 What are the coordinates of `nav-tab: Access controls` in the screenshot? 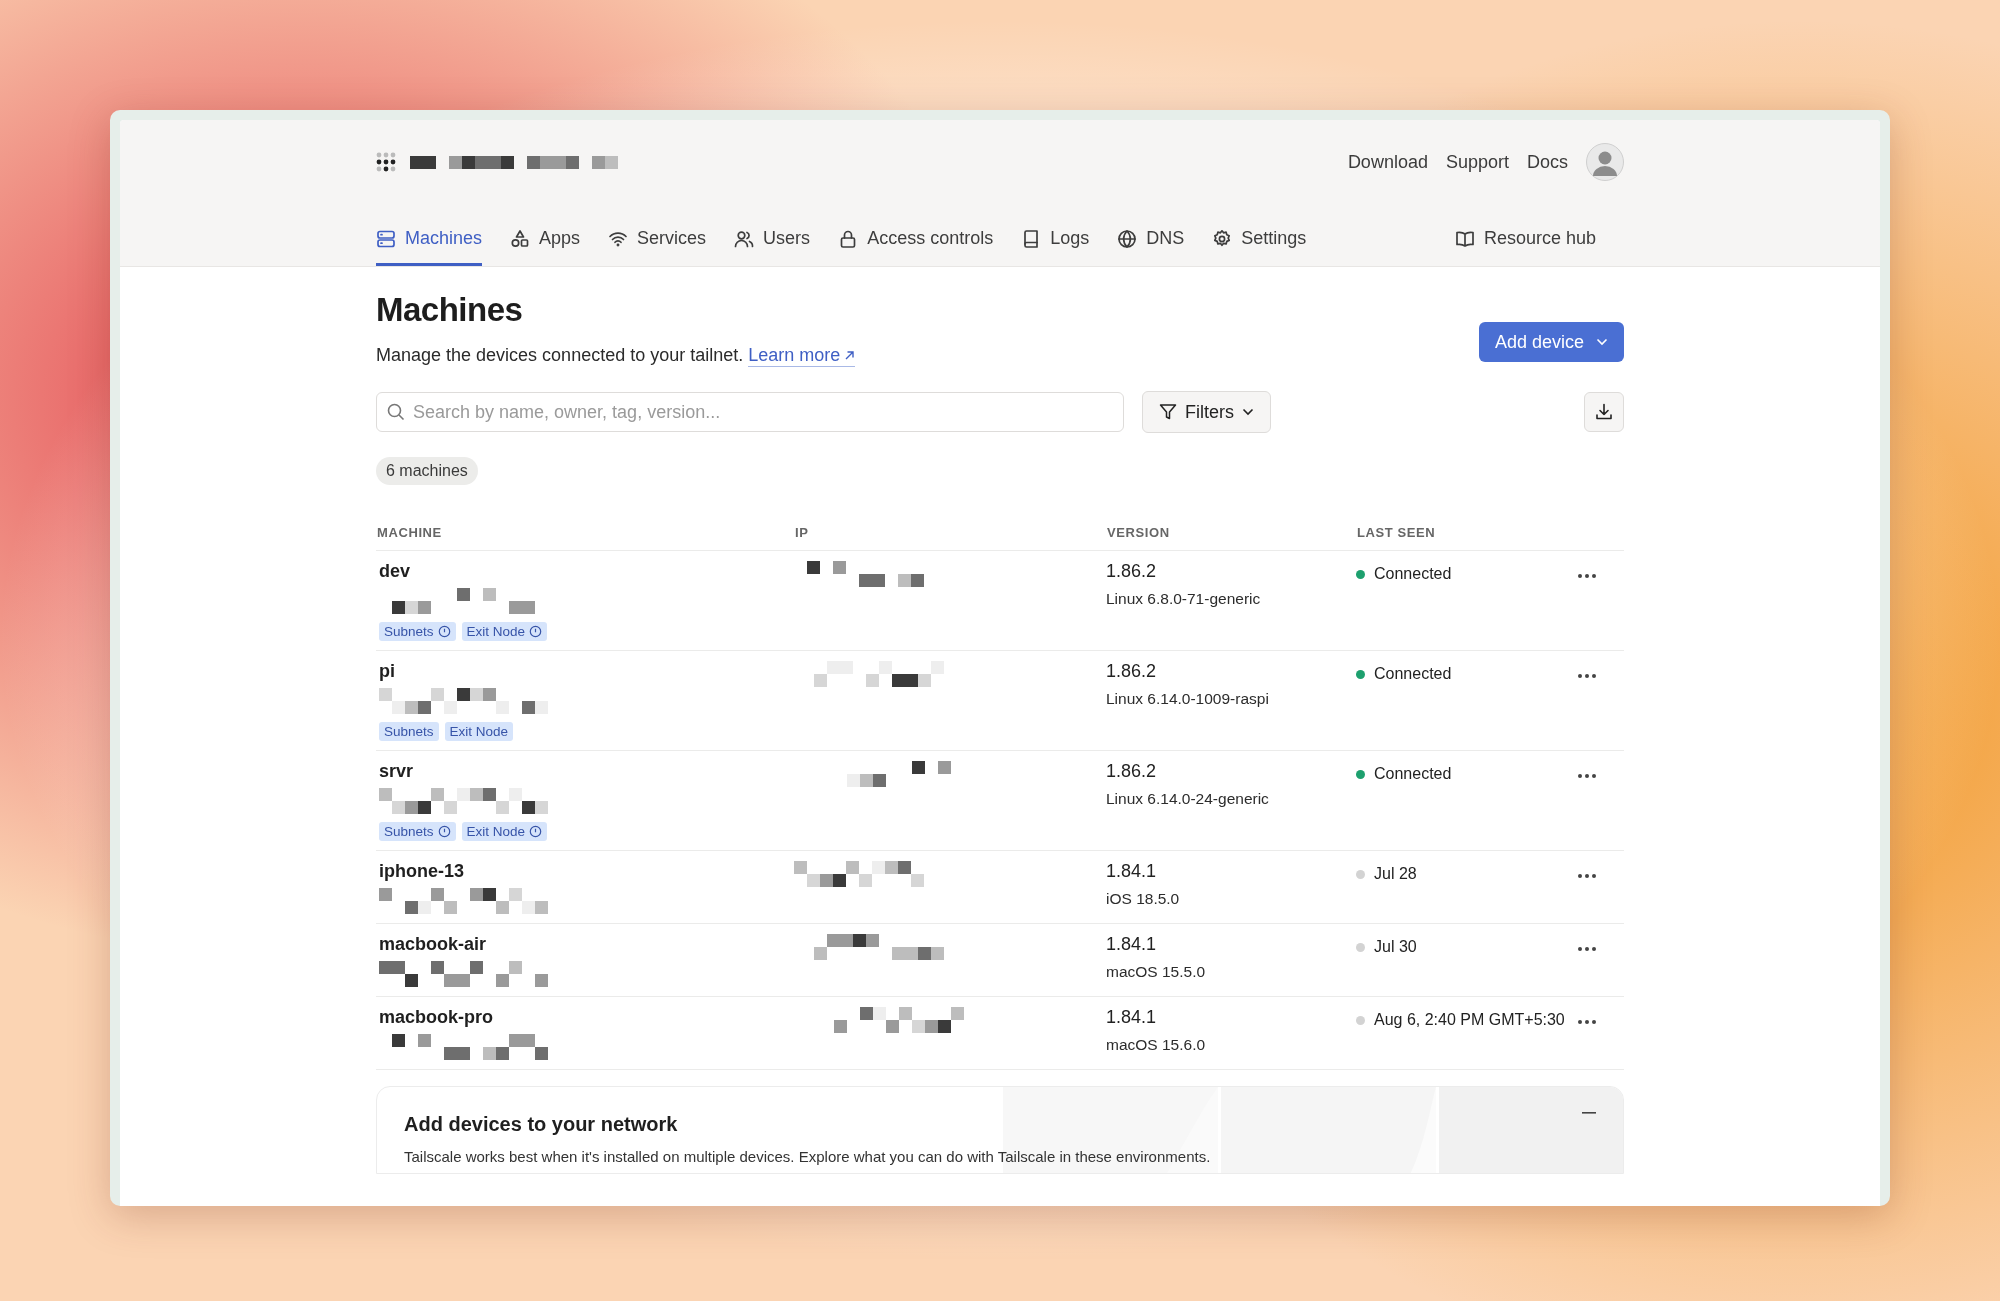 It's located at (916, 247).